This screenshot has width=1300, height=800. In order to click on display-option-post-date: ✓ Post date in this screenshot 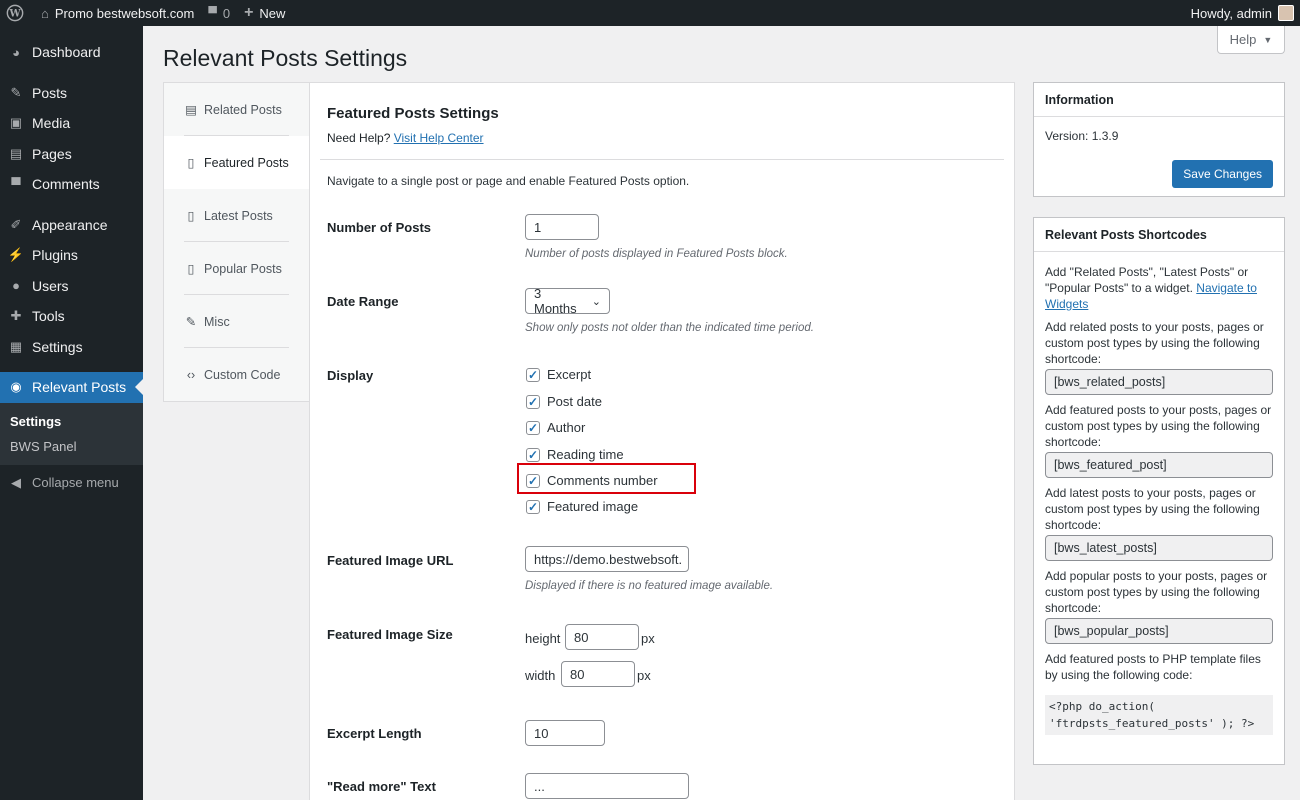, I will do `click(564, 401)`.